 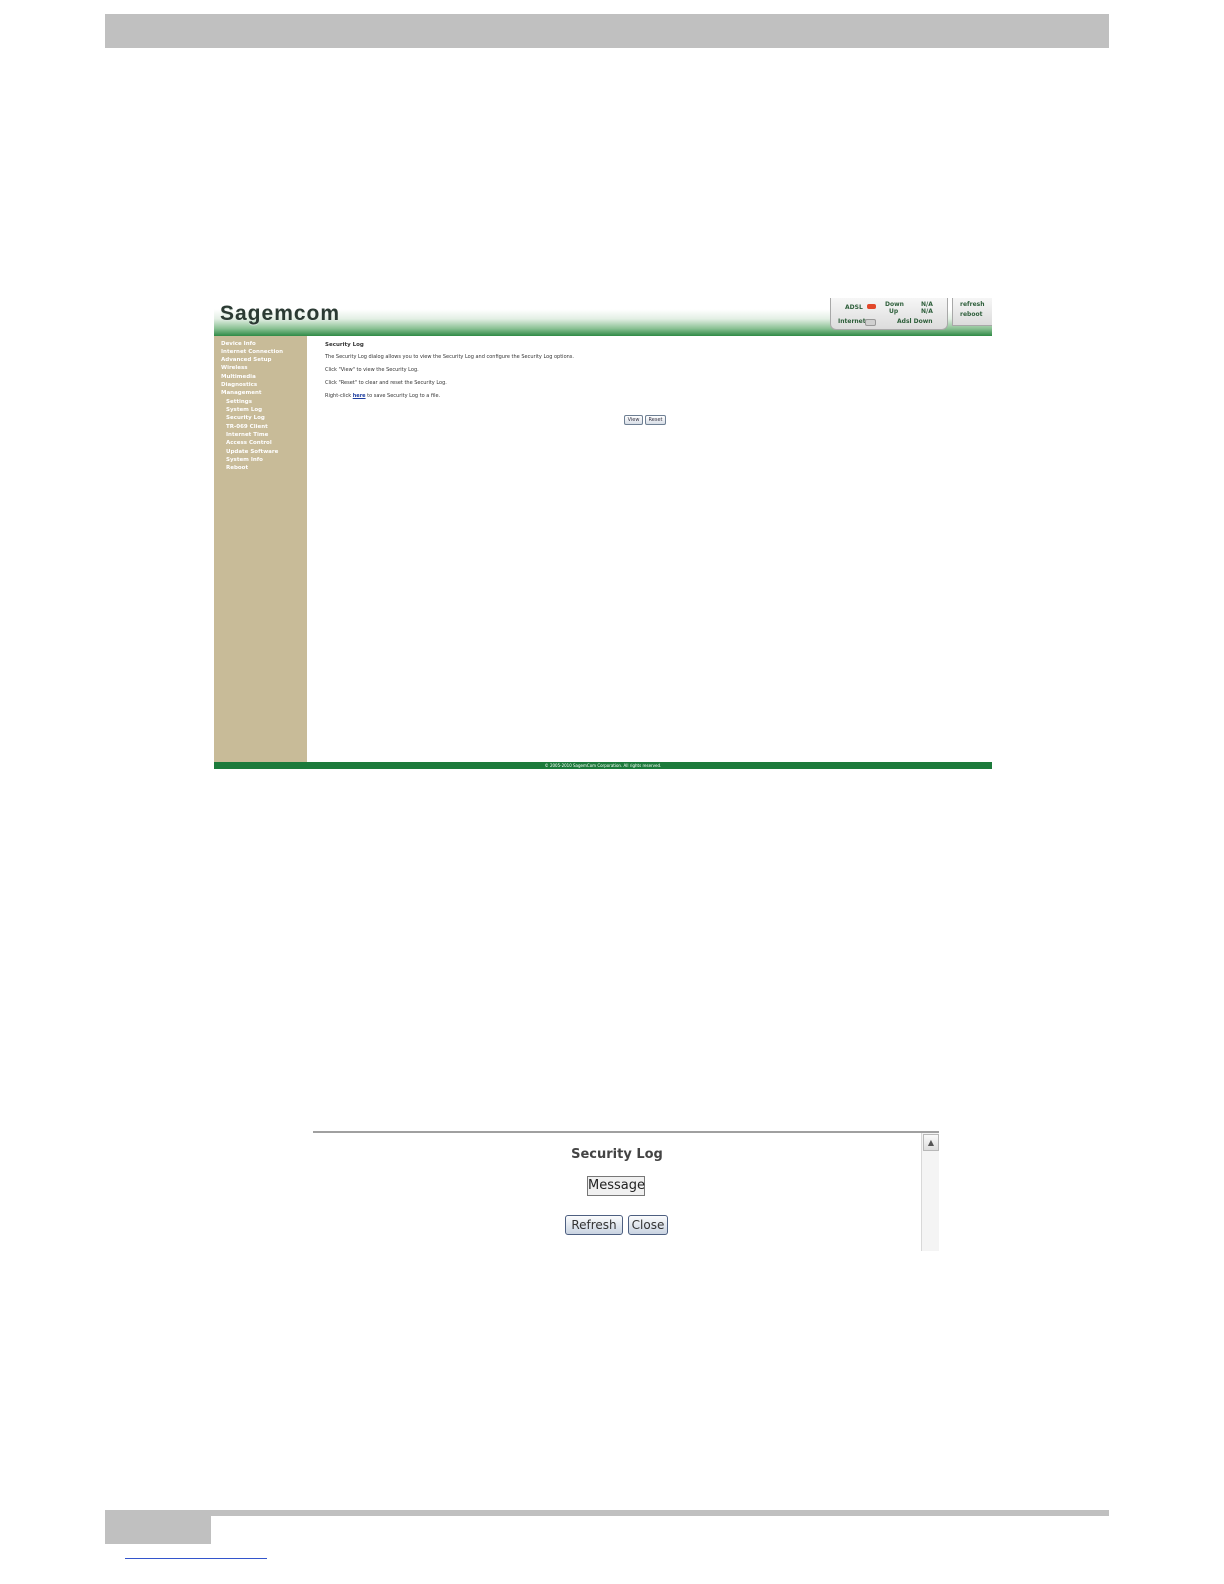 What do you see at coordinates (280, 313) in the screenshot?
I see `sagemcom-logo: Sagemcom` at bounding box center [280, 313].